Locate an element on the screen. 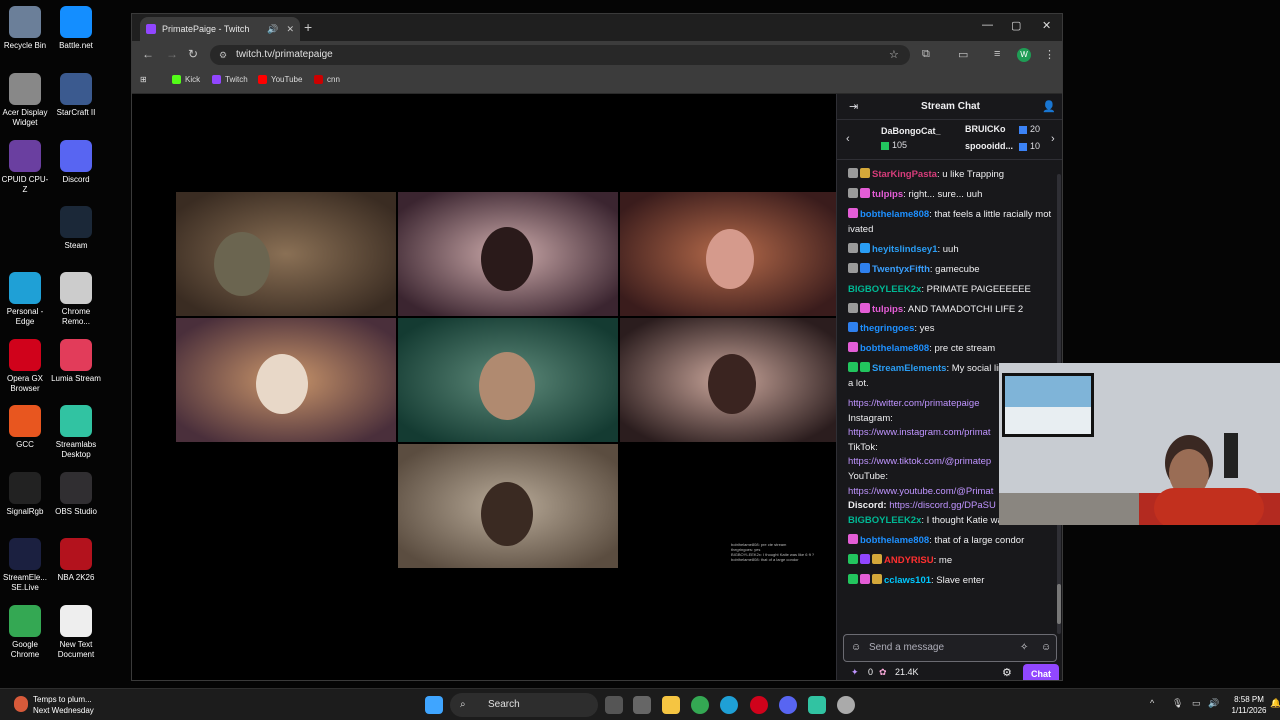  bookmark-kick: Kick is located at coordinates (186, 79).